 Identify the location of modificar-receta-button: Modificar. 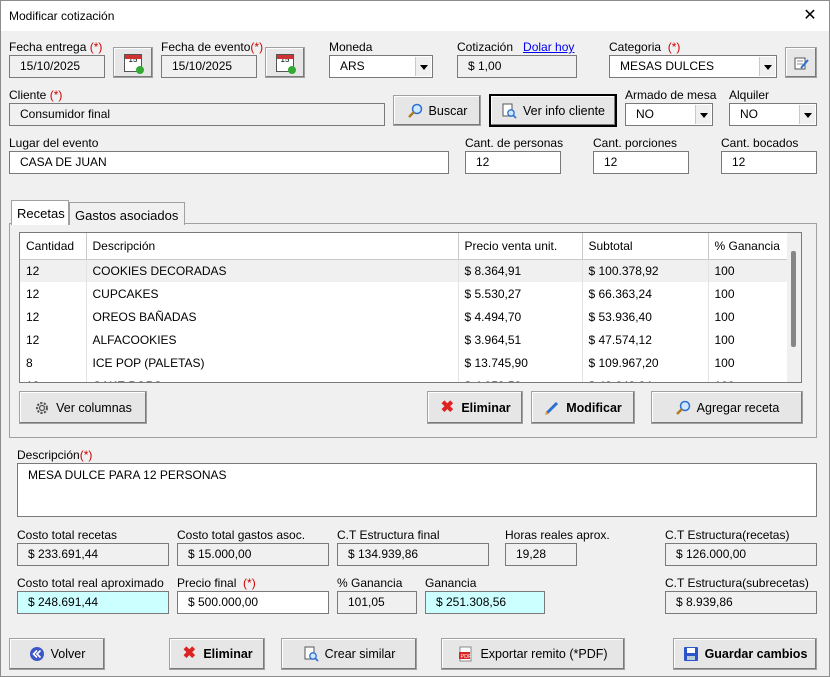
(583, 407).